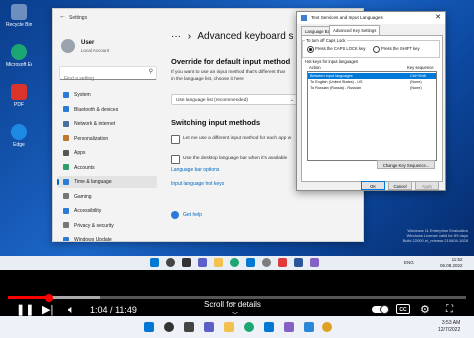  Describe the element at coordinates (62, 16) in the screenshot. I see `back-arrow-icon: ←` at that location.